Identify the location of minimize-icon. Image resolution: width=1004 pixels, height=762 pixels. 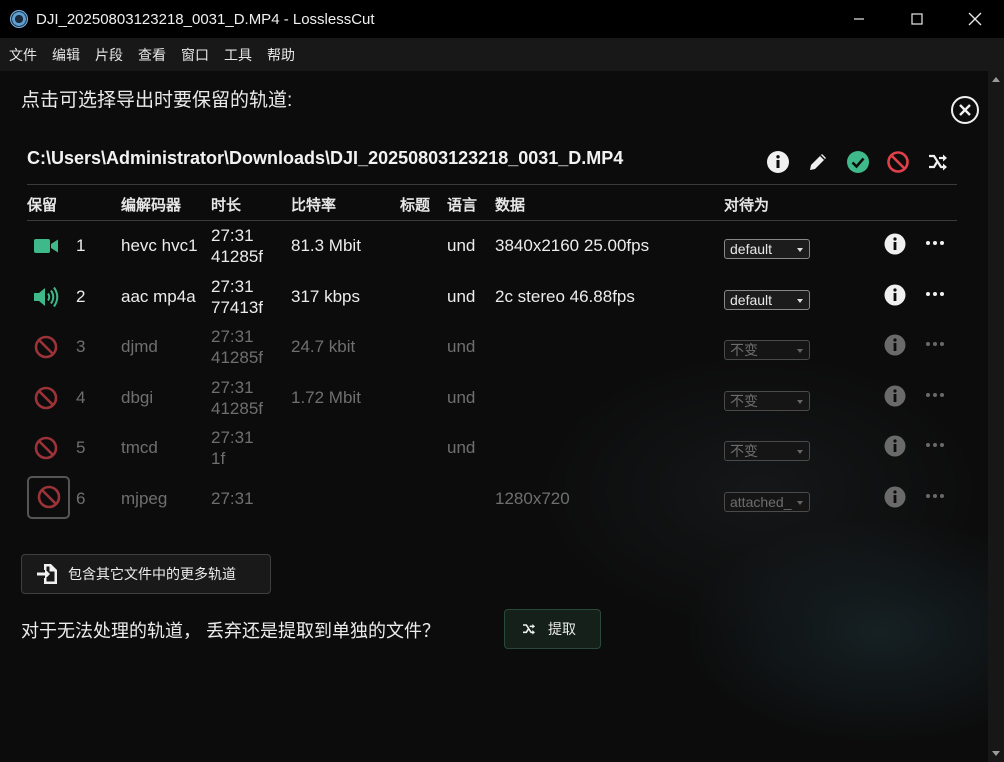
(859, 19).